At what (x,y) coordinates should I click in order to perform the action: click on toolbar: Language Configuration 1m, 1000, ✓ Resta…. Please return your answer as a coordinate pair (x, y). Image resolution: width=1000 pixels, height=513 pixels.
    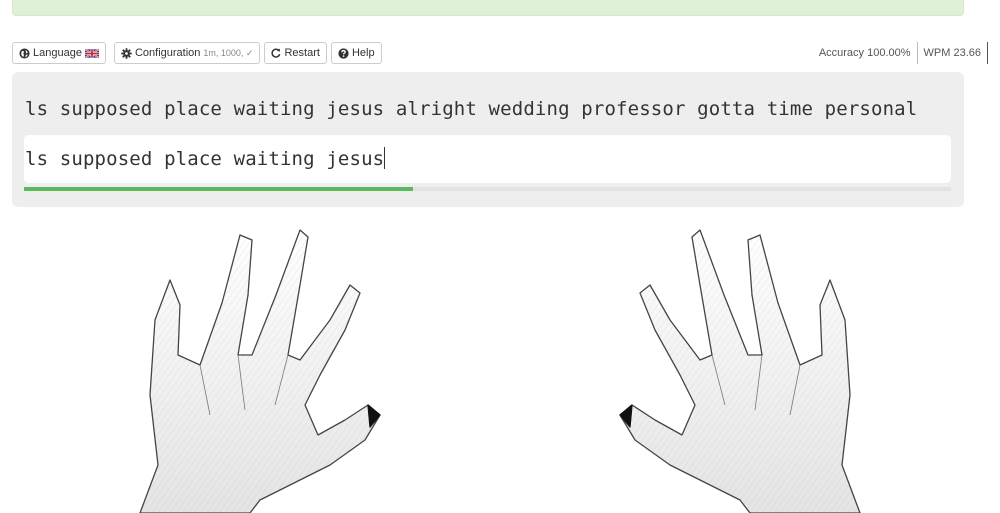
    Looking at the image, I should click on (197, 53).